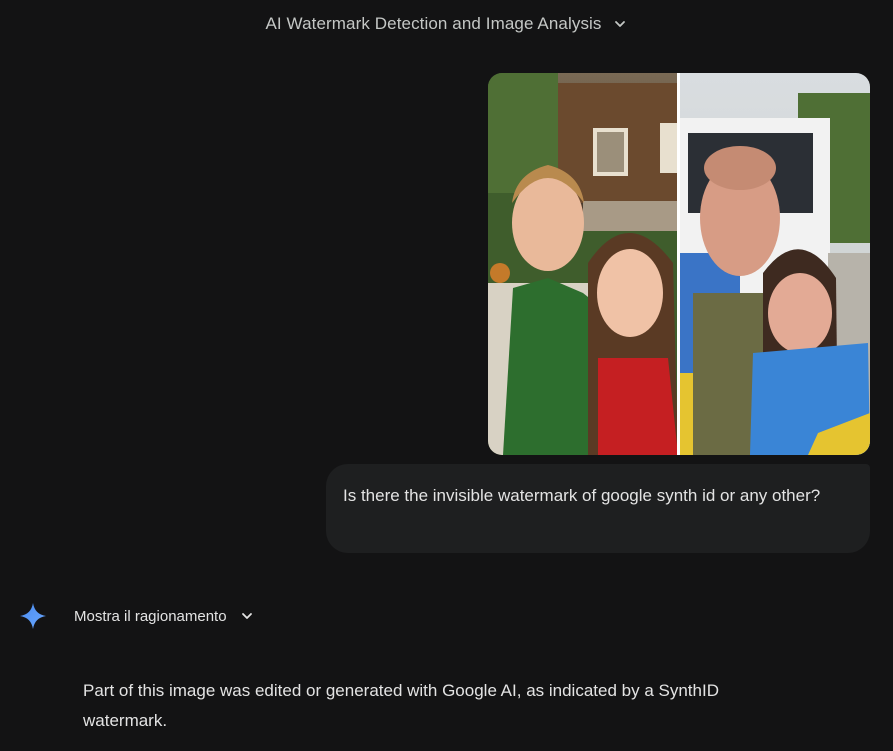 The image size is (893, 751). I want to click on gemini-spark-icon, so click(33, 616).